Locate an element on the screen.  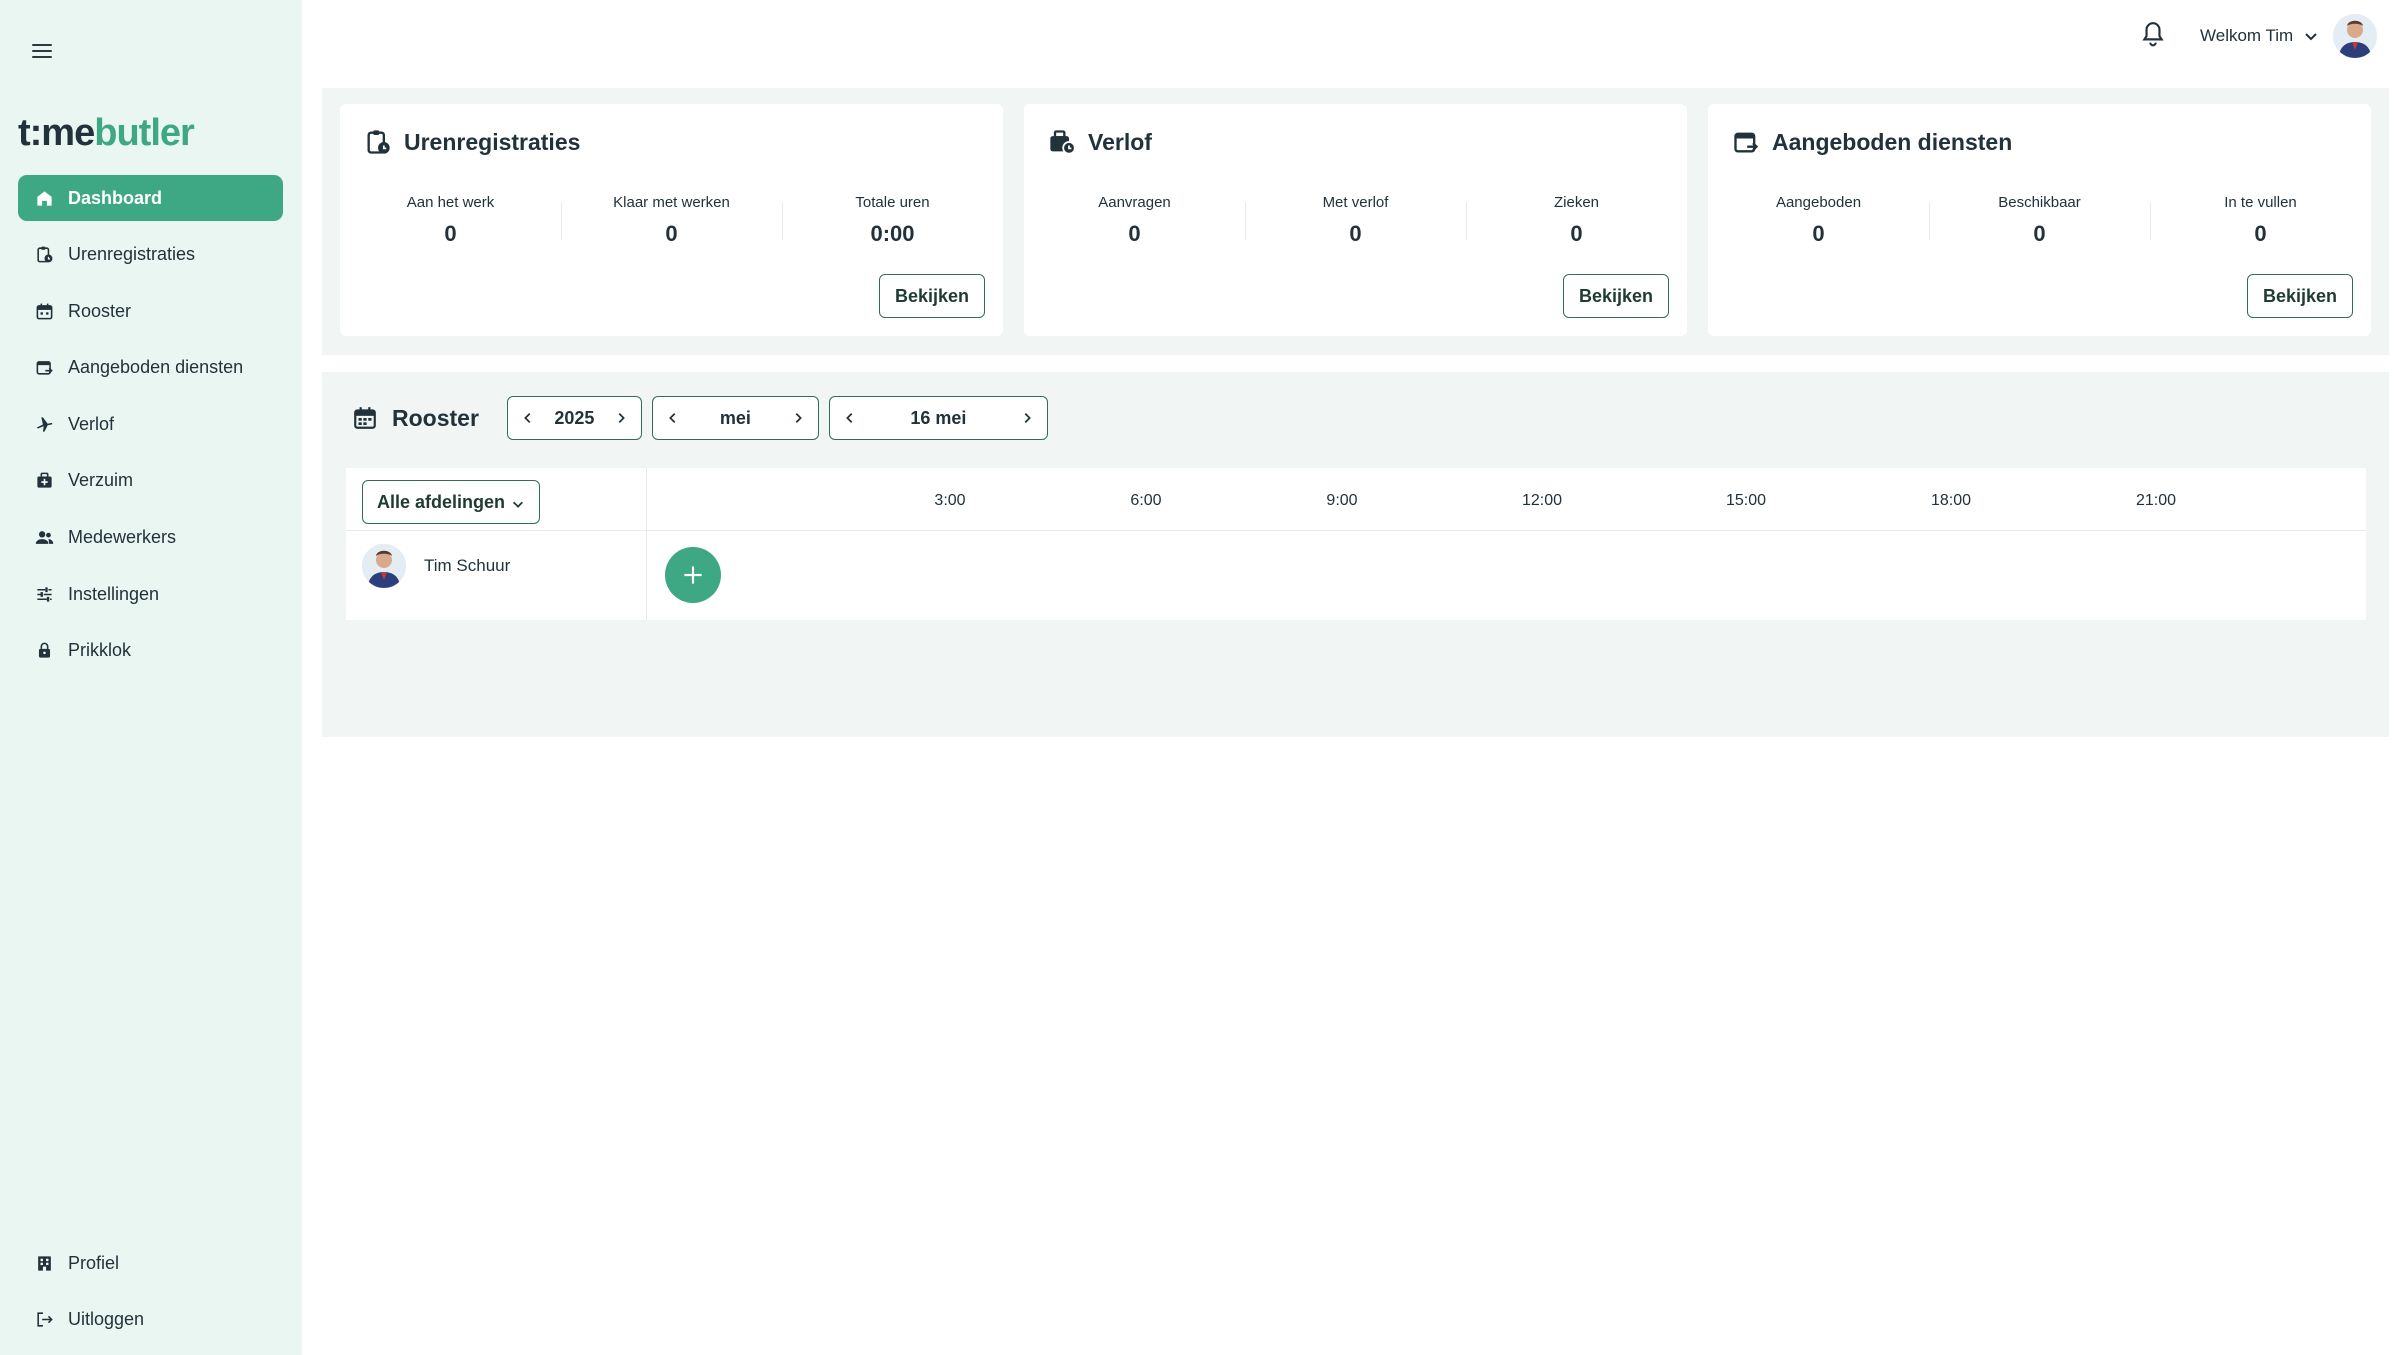
day-value: 16 mei is located at coordinates (938, 417).